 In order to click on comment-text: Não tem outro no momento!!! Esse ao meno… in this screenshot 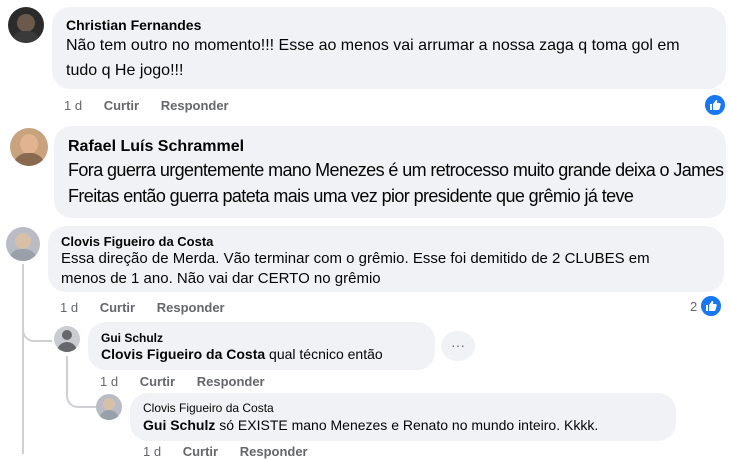, I will do `click(373, 45)`.